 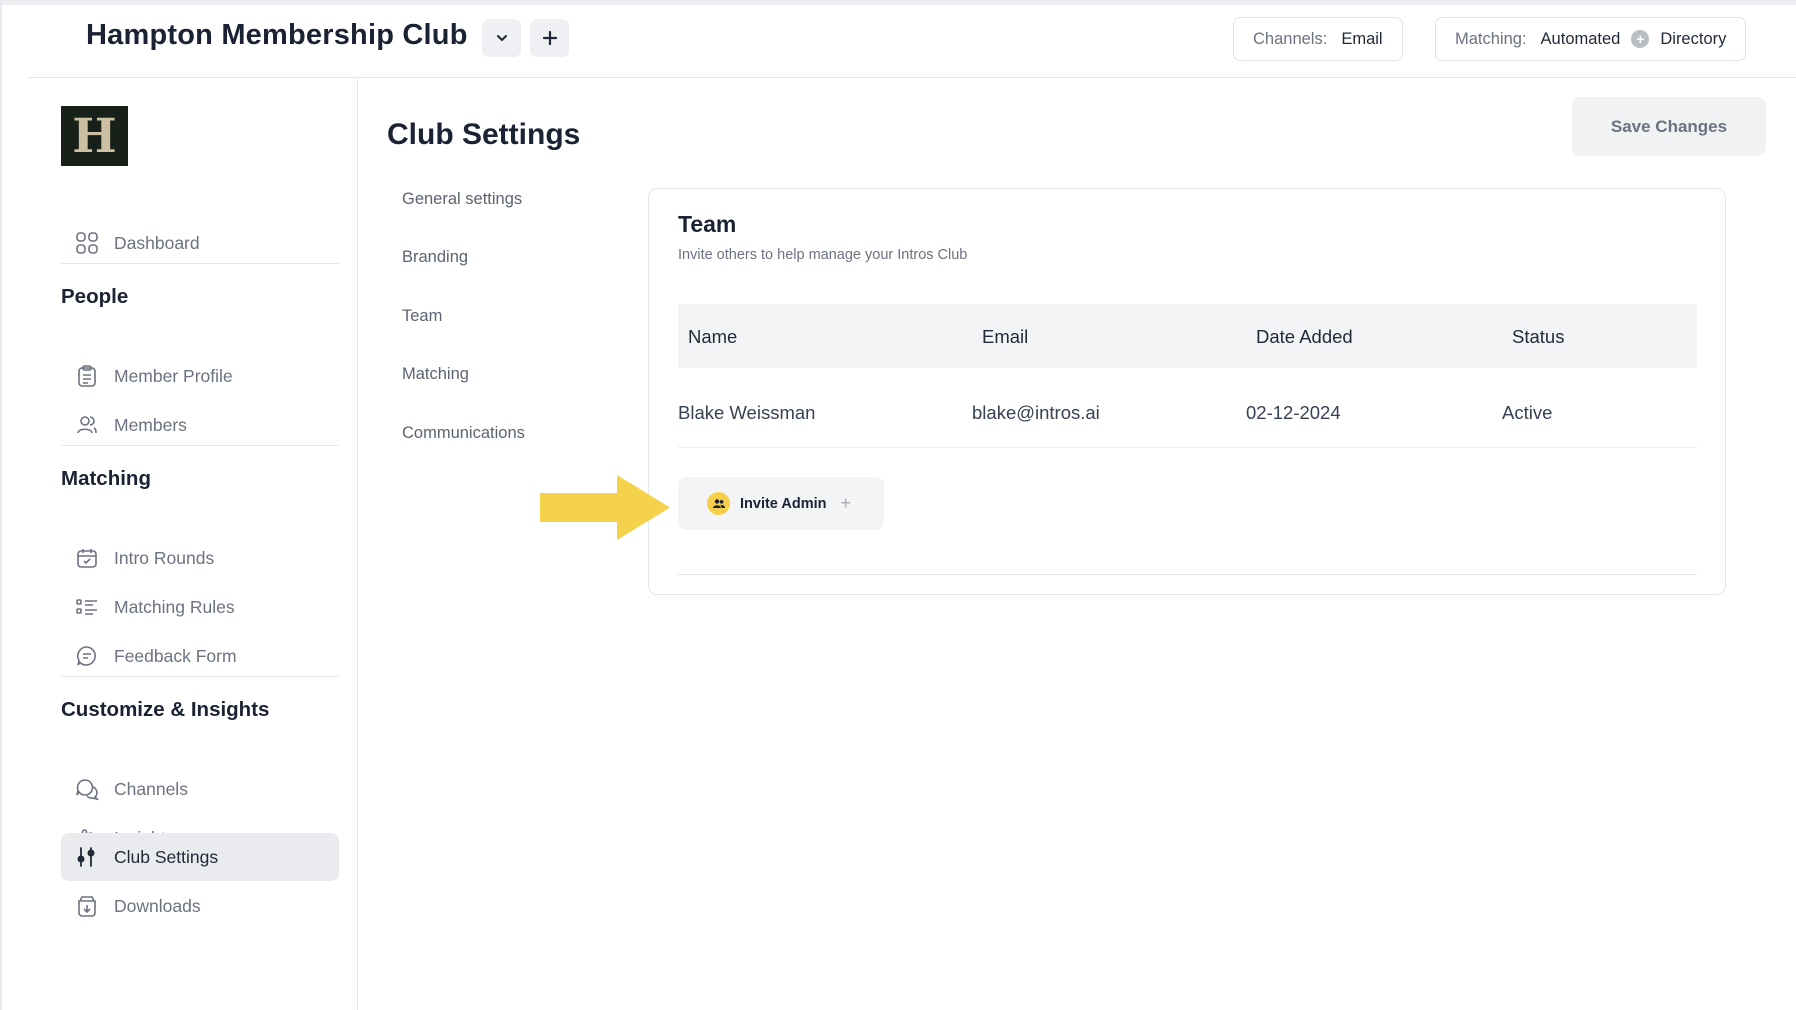 What do you see at coordinates (484, 134) in the screenshot?
I see `page-title: Club Settings` at bounding box center [484, 134].